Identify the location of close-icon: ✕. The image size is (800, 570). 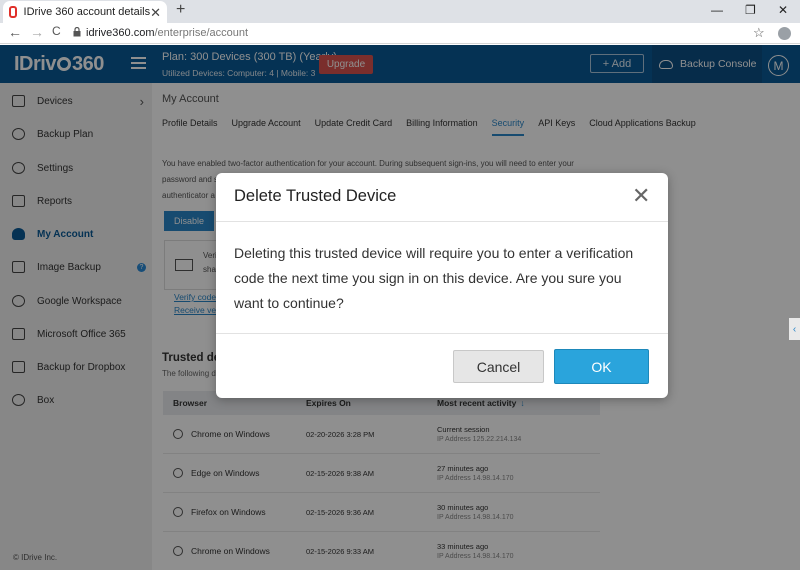
(641, 196).